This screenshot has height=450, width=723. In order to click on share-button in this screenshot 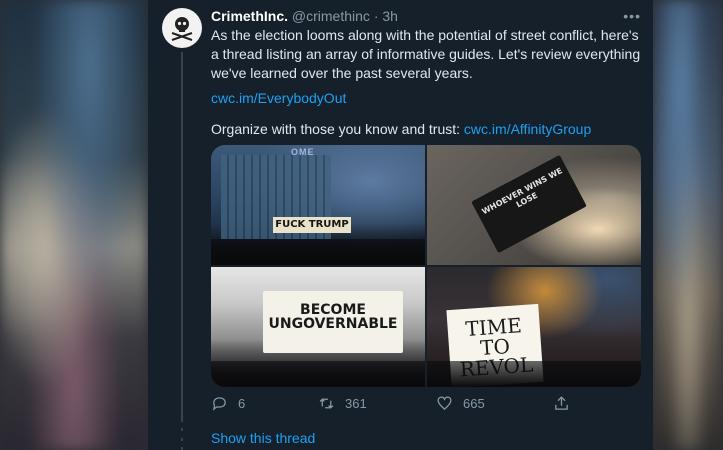, I will do `click(561, 403)`.